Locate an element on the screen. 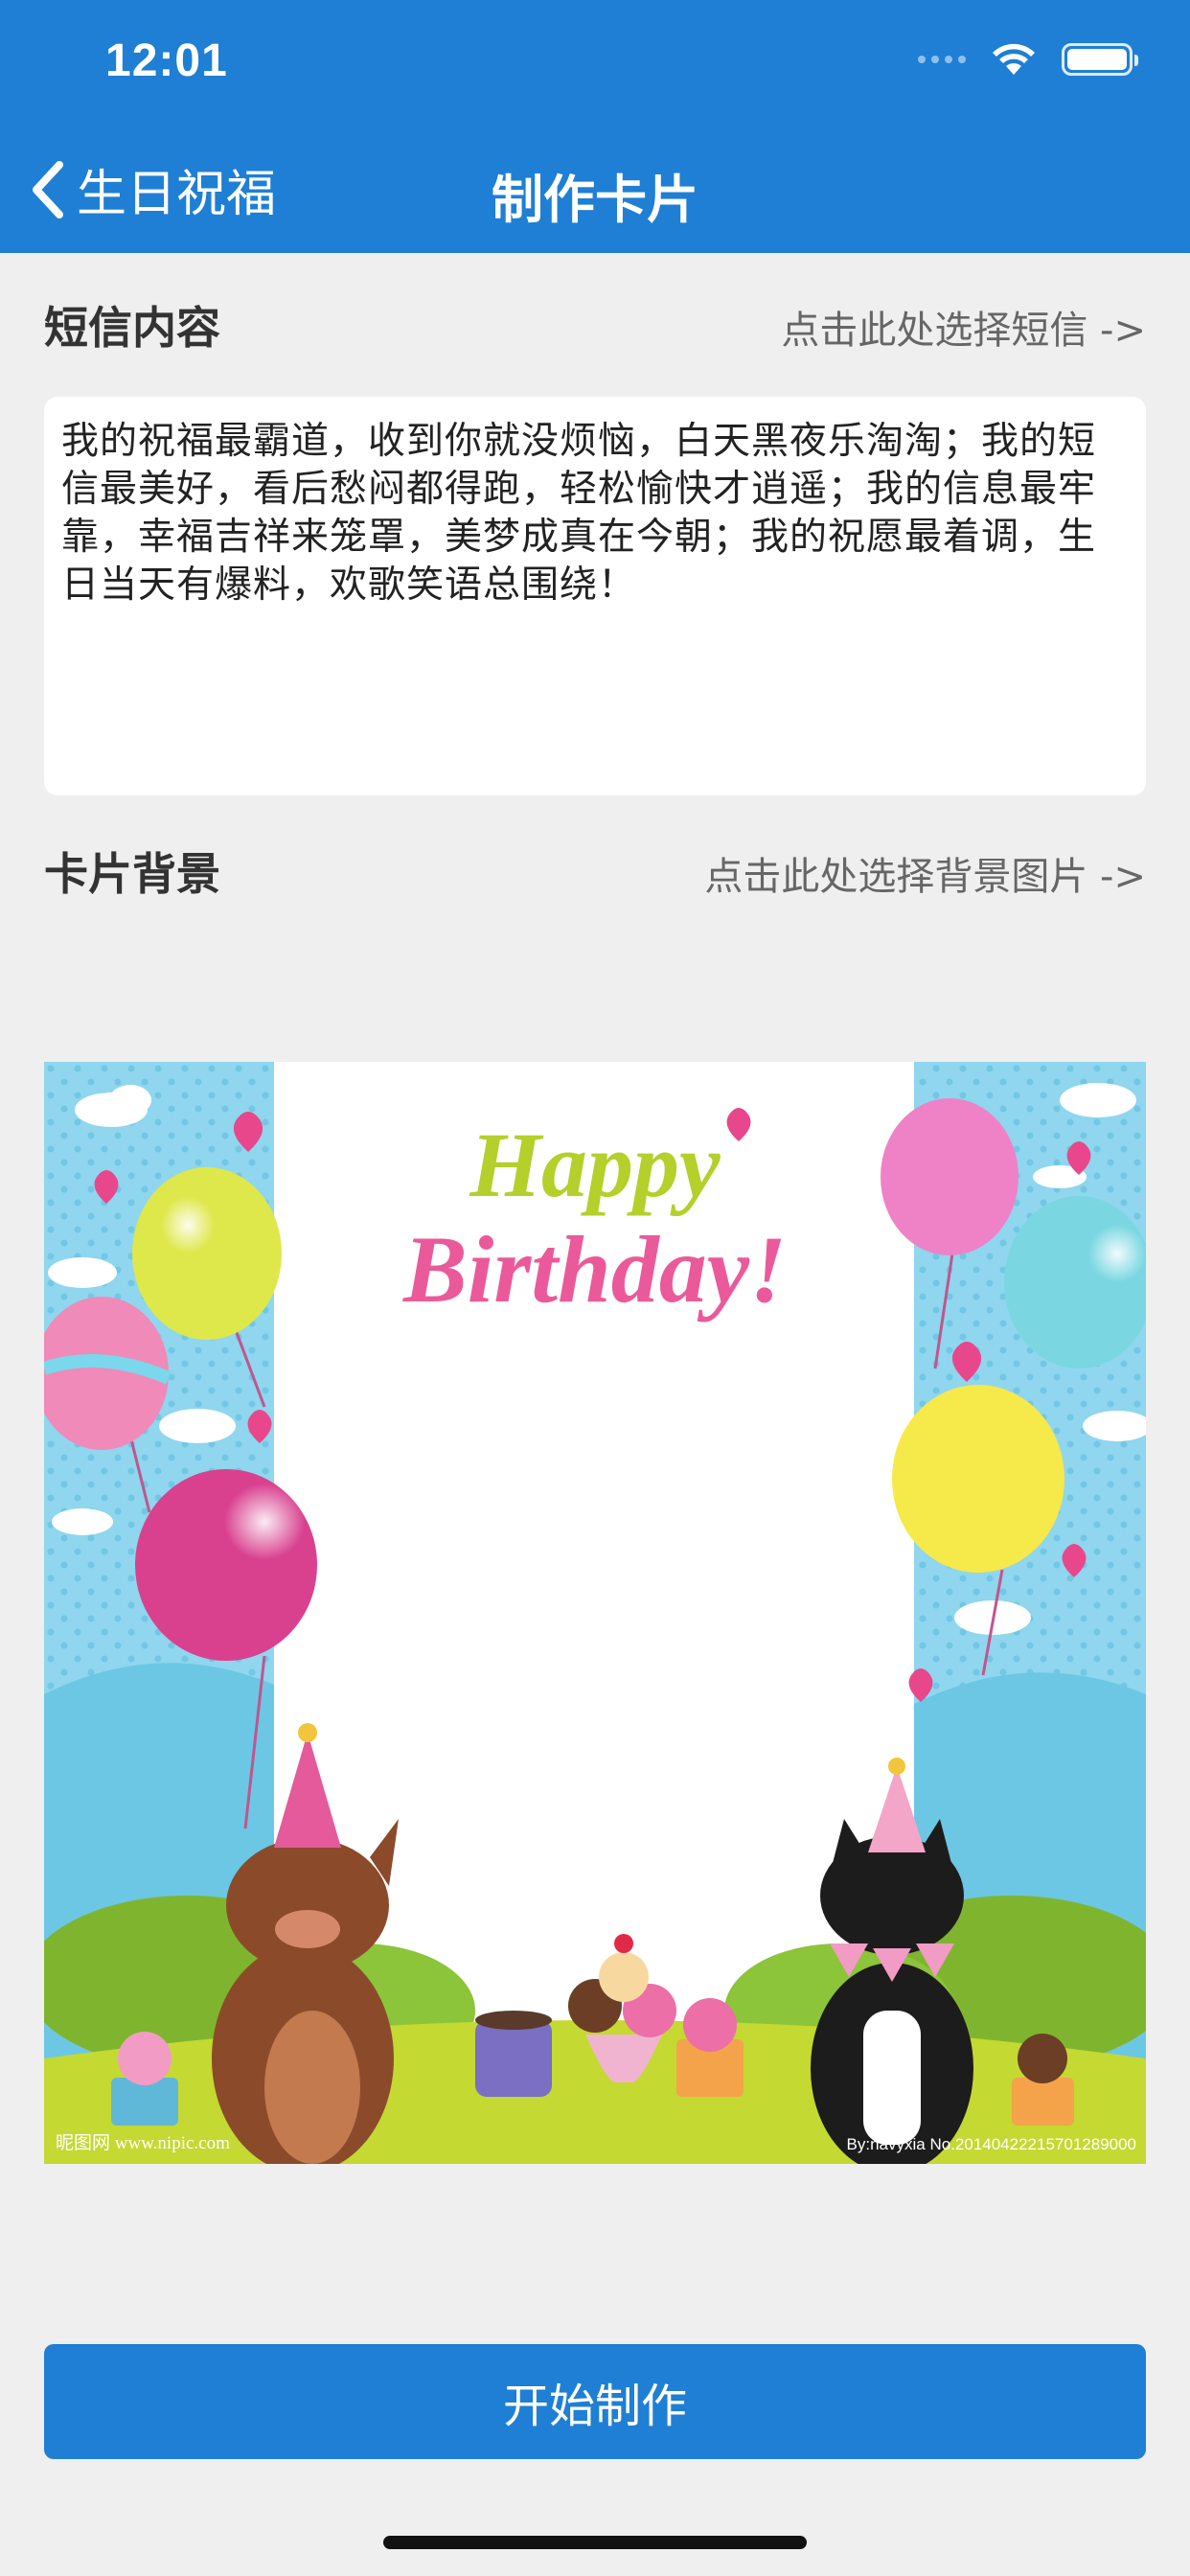 Image resolution: width=1190 pixels, height=2576 pixels. status-time: 12:01 is located at coordinates (167, 60).